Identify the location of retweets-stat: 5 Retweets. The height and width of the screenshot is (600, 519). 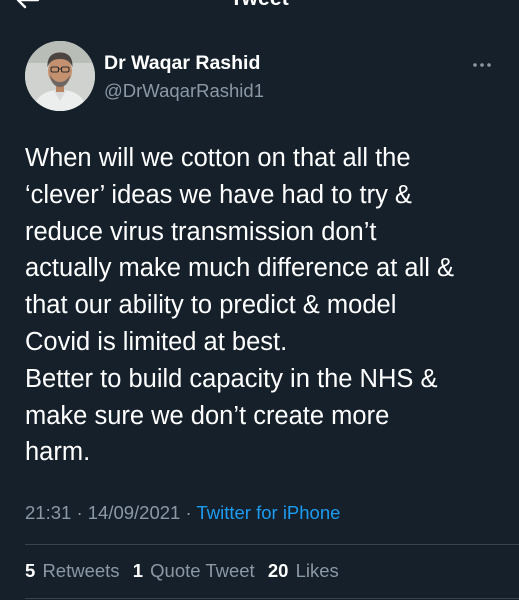
(72, 570).